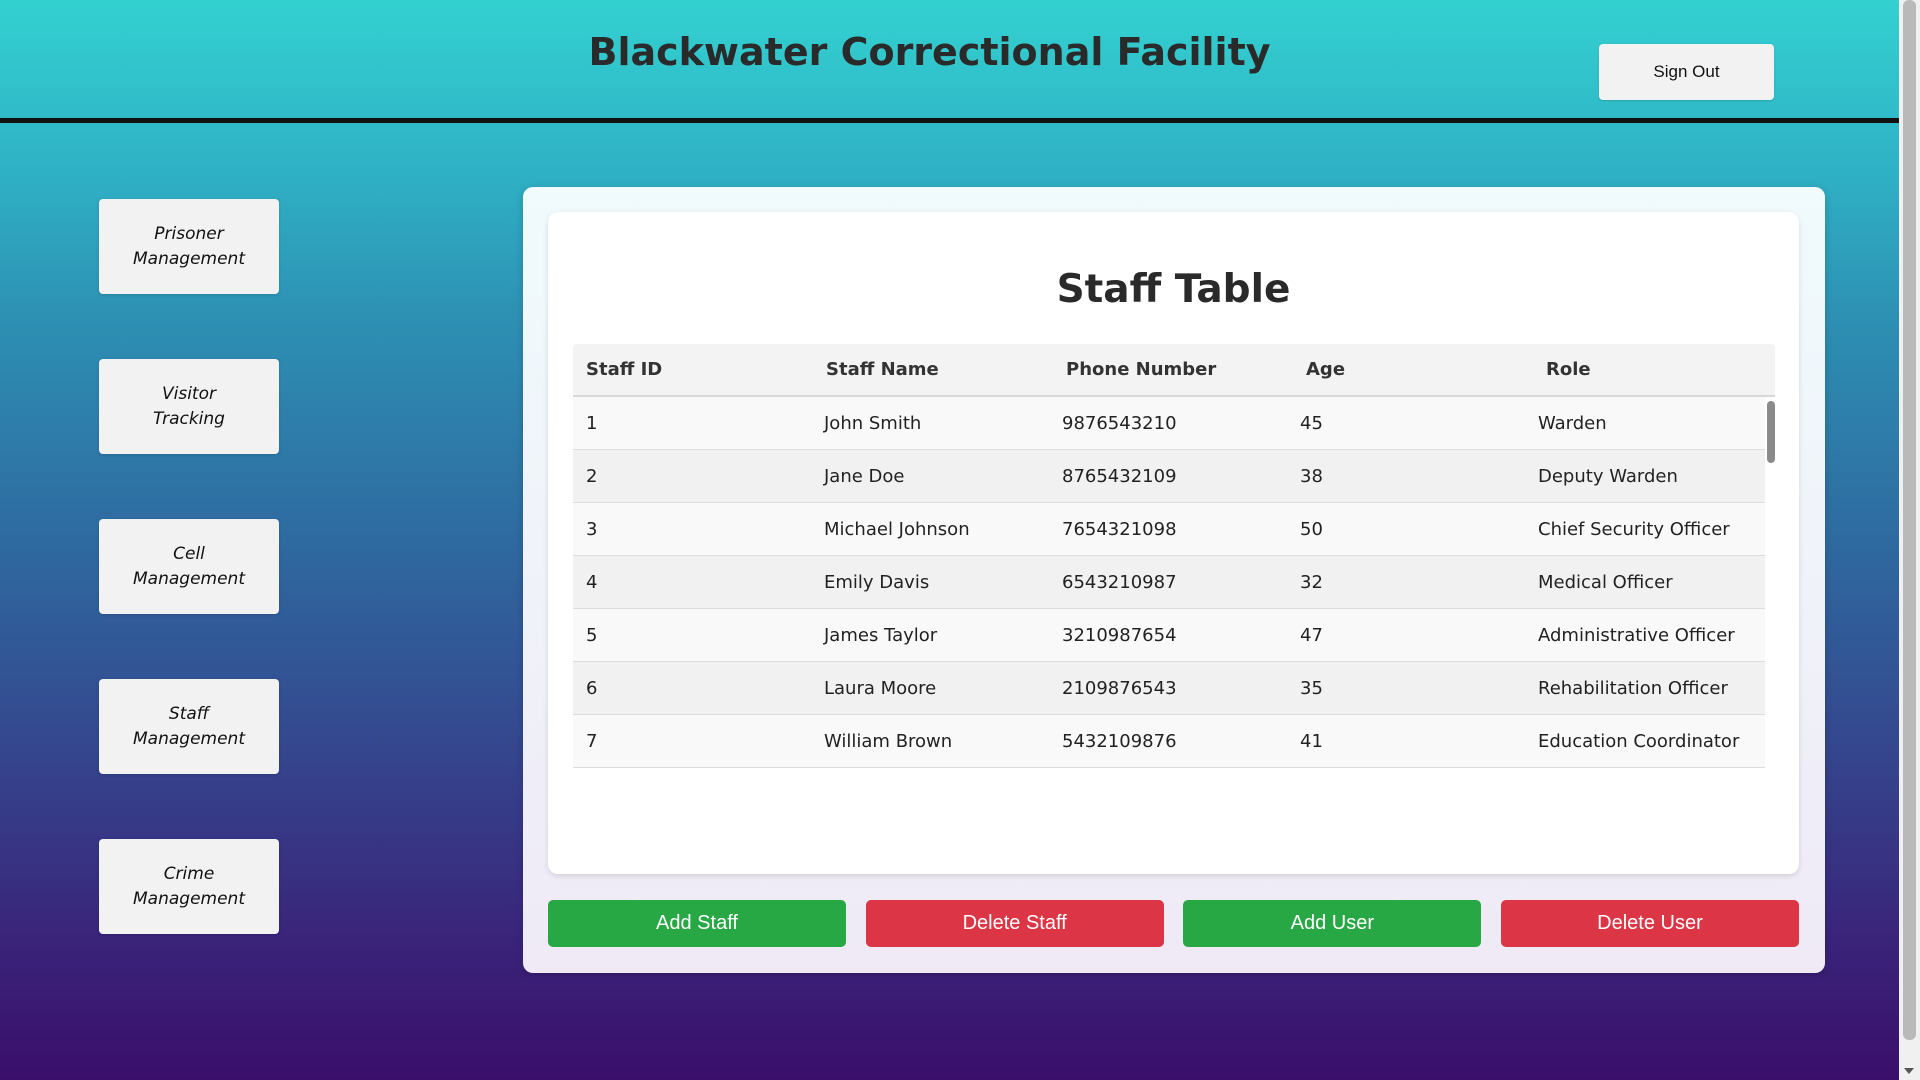 Image resolution: width=1920 pixels, height=1080 pixels. I want to click on cell-staff-id: 7, so click(592, 741).